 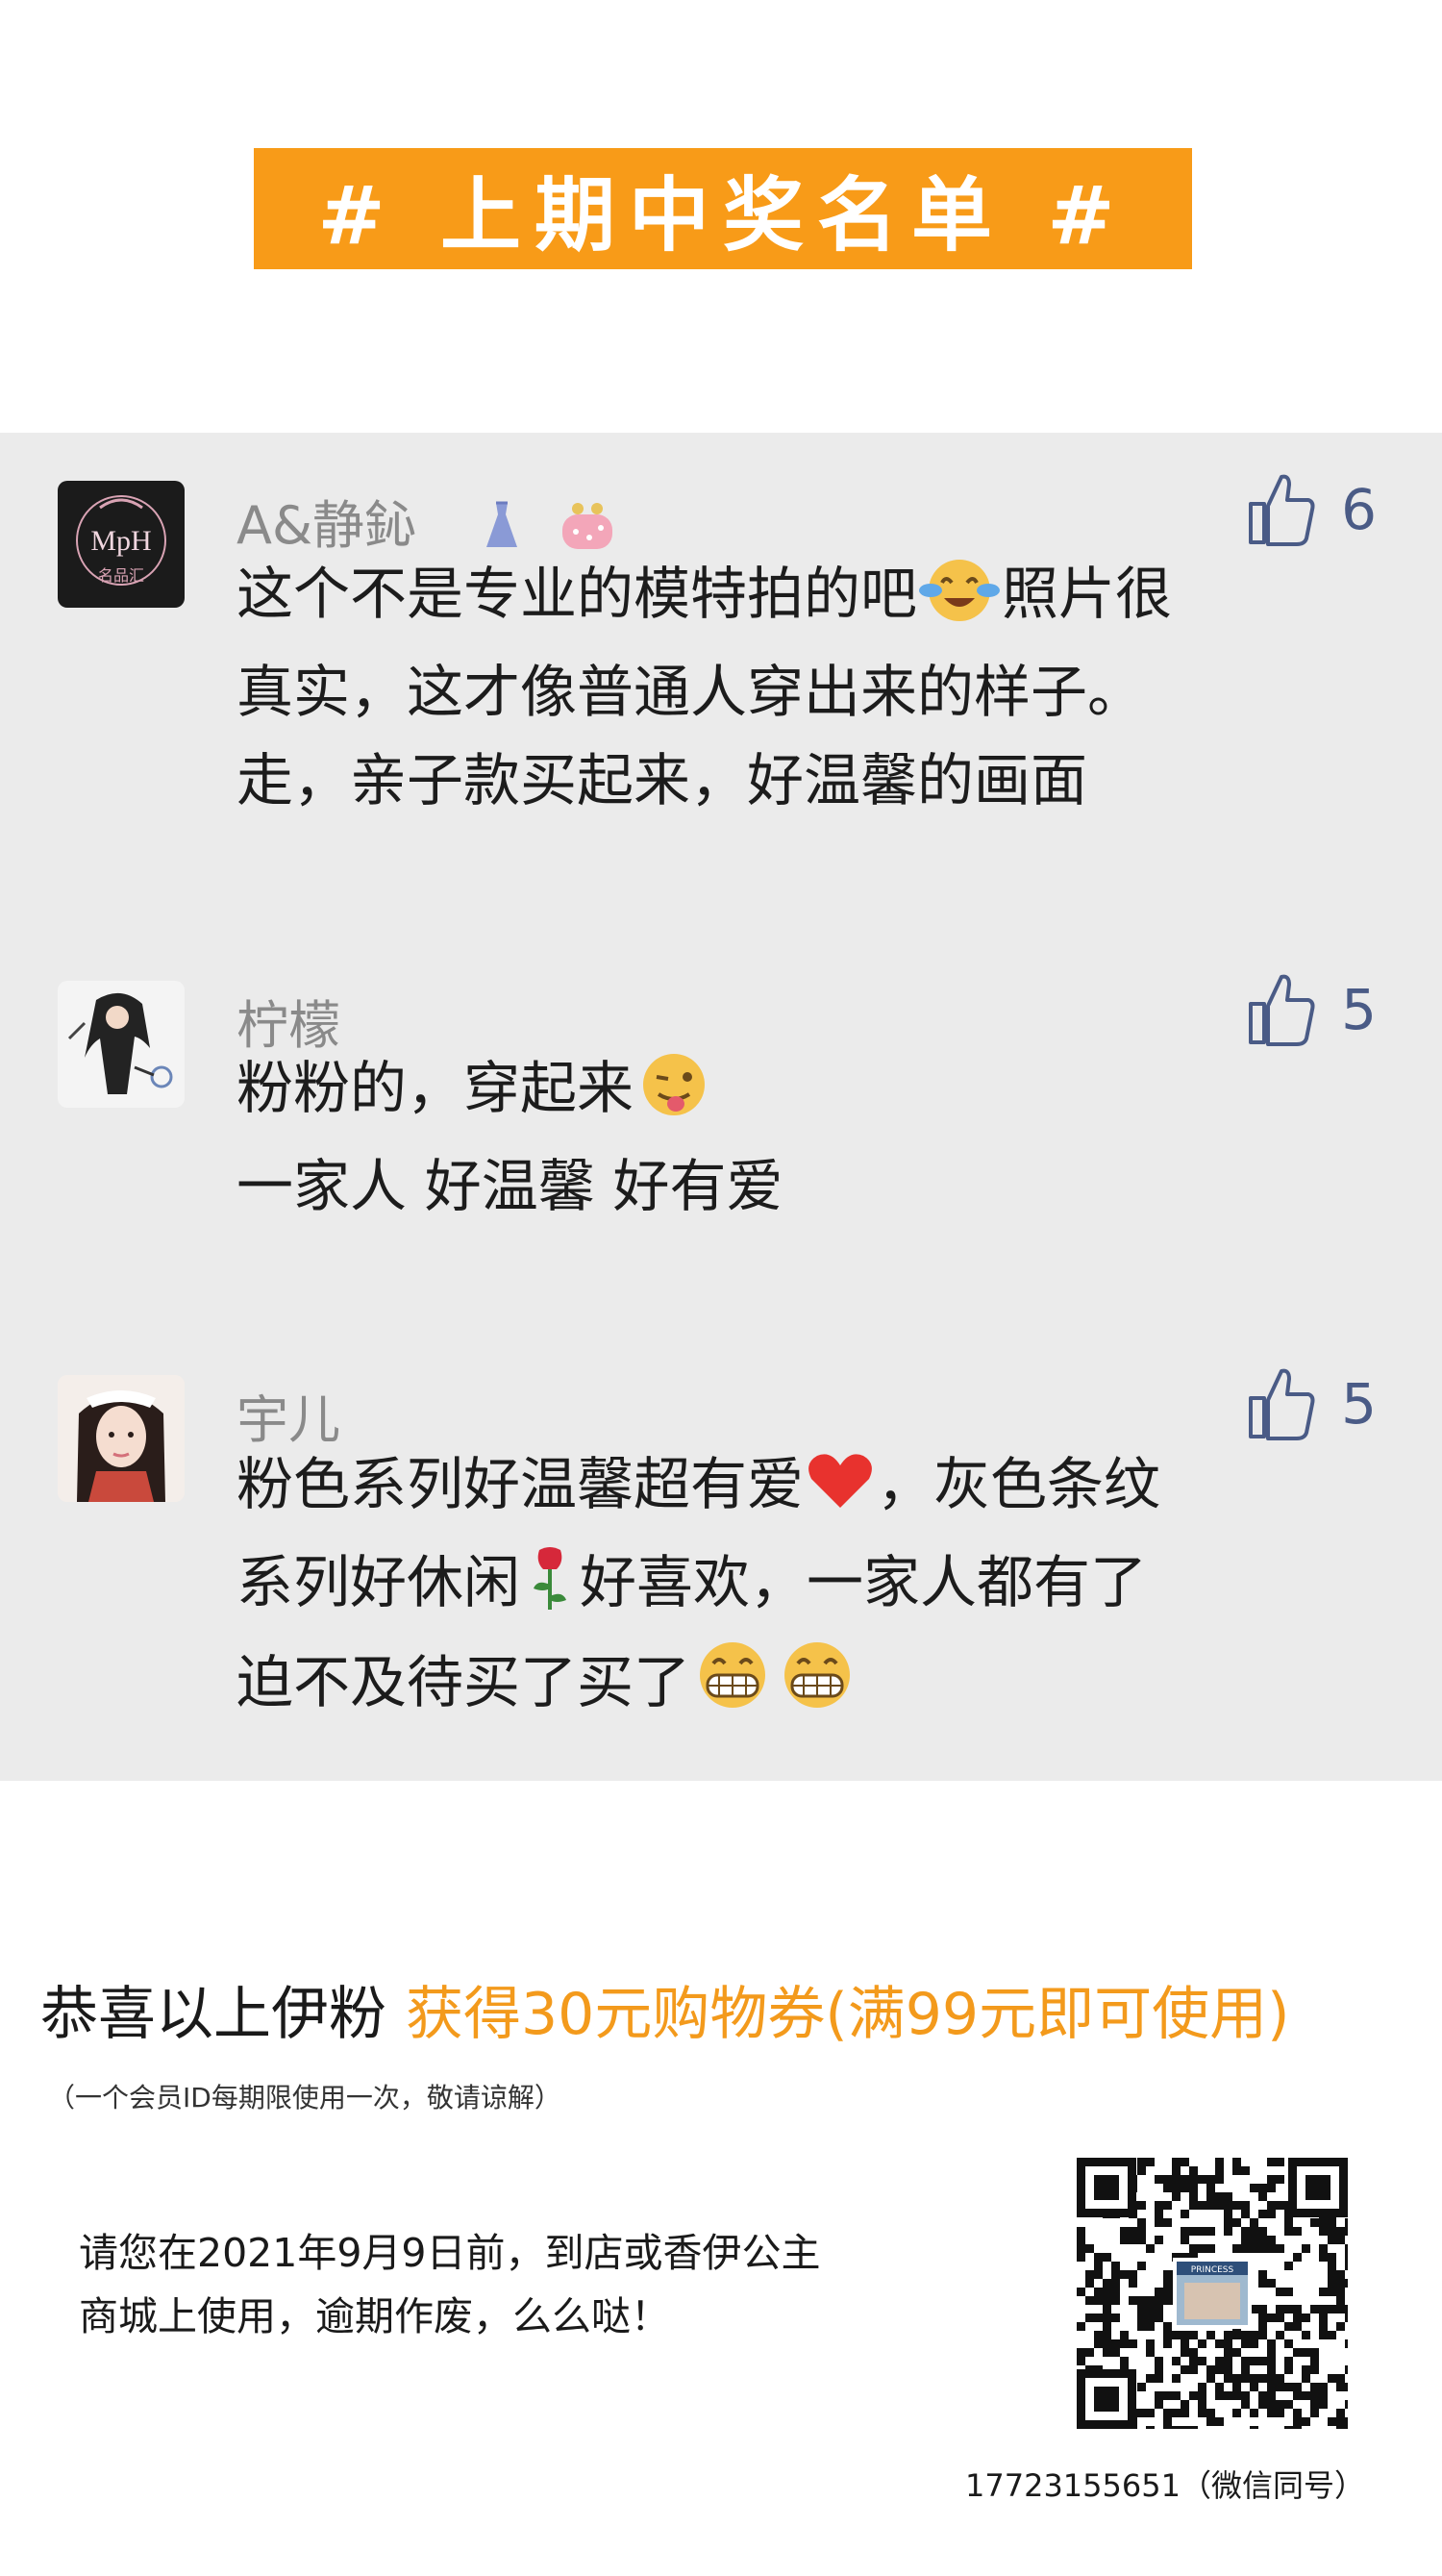 I want to click on avatar-logo-text: MpH, so click(x=120, y=541).